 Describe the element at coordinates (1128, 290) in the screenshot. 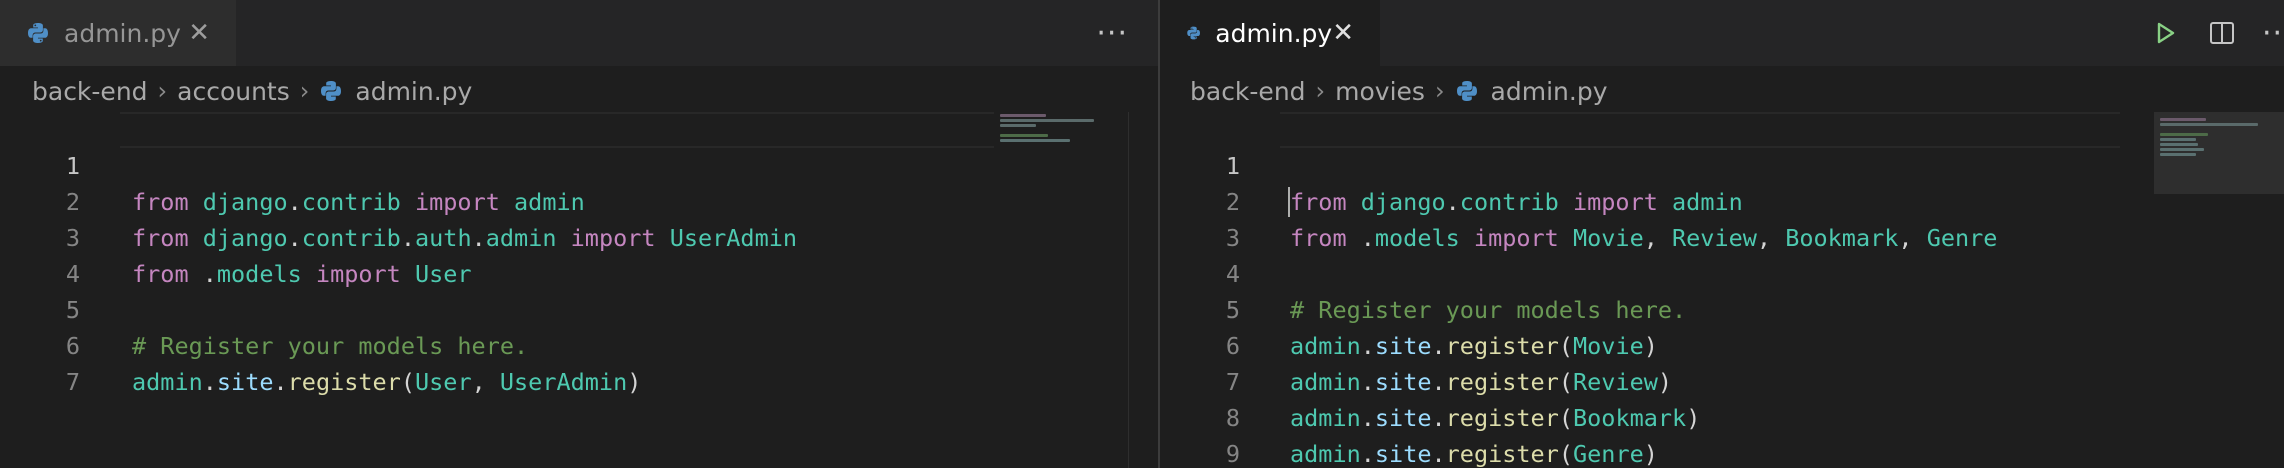

I see `scrollbar-track` at that location.